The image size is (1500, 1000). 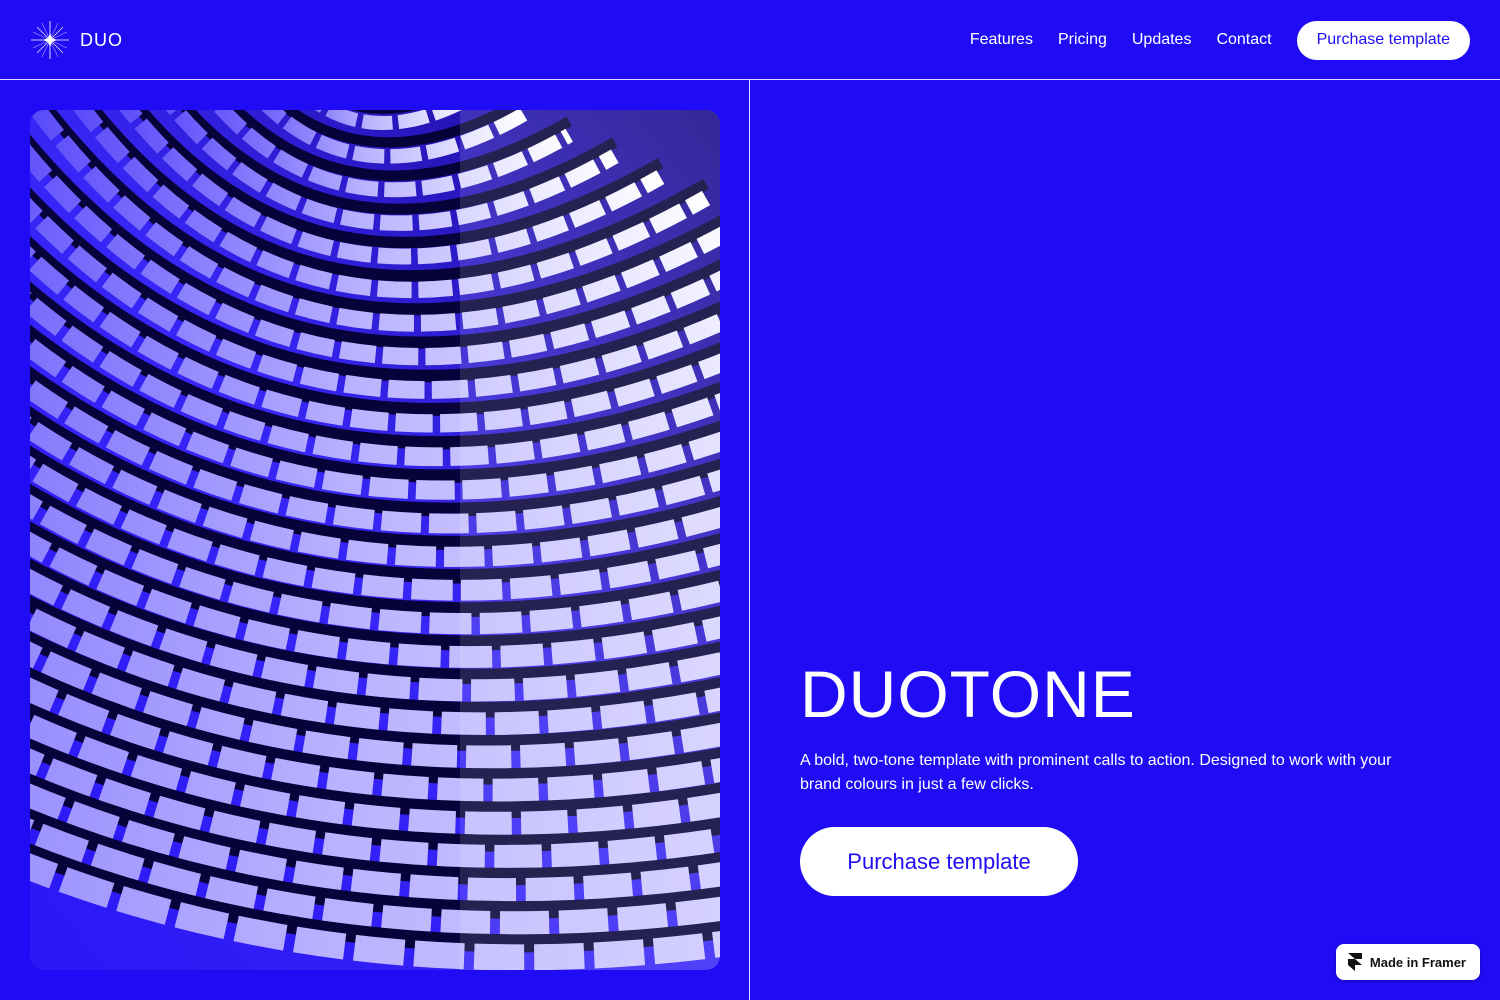 I want to click on nav-link-updates: Updates, so click(x=1162, y=40).